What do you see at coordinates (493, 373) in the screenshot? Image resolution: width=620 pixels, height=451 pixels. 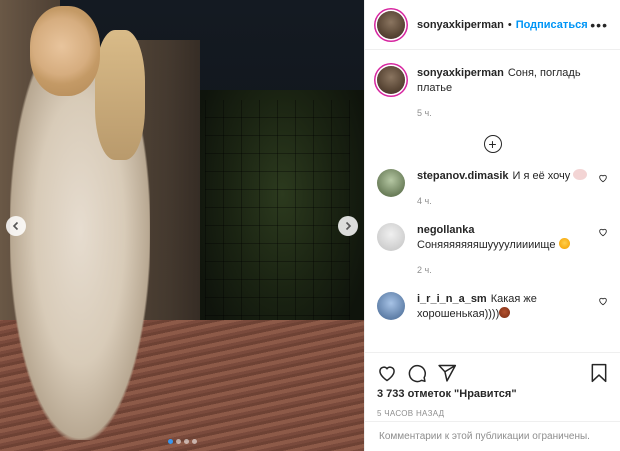 I see `action-icons` at bounding box center [493, 373].